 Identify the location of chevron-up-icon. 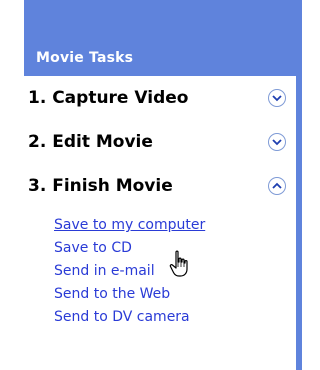
(277, 186).